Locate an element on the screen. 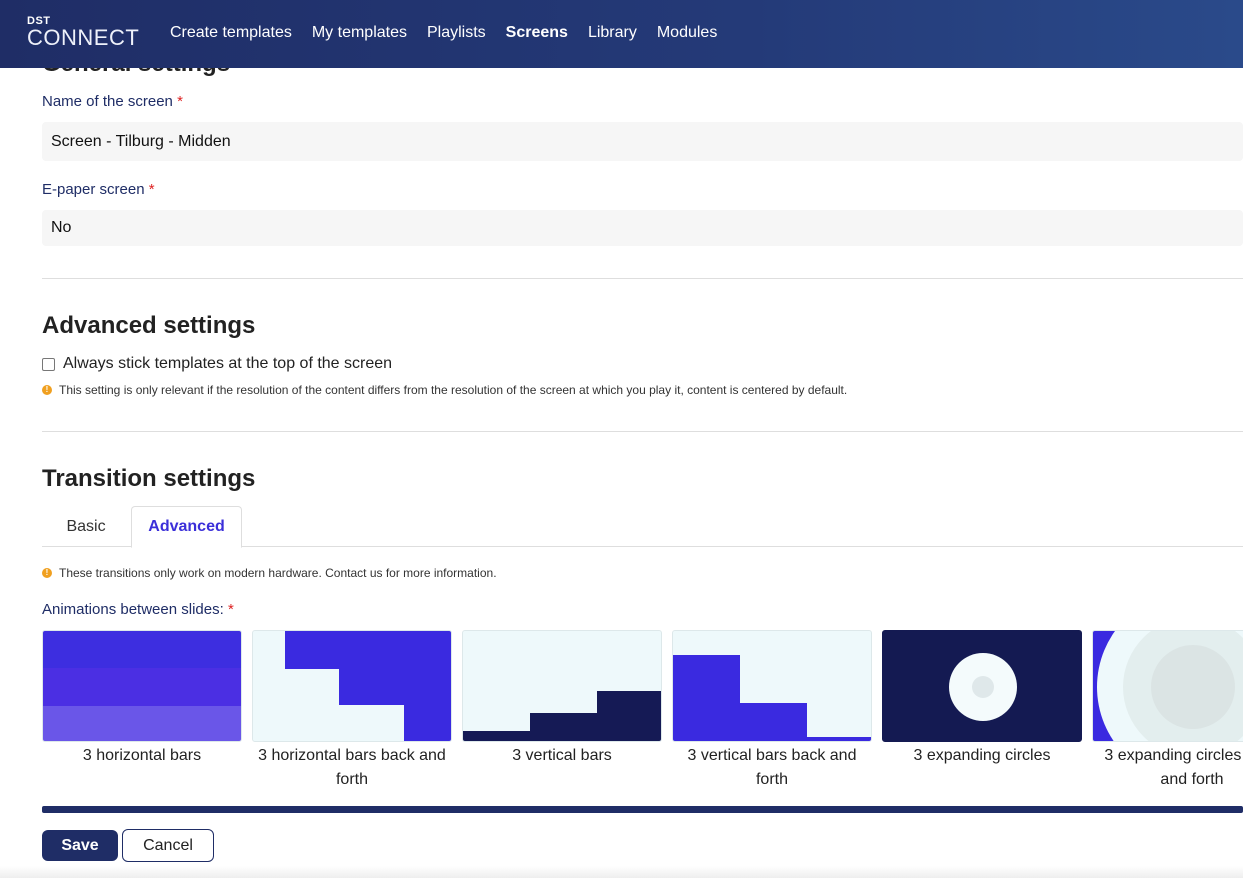  tab-advanced: Advanced is located at coordinates (186, 527).